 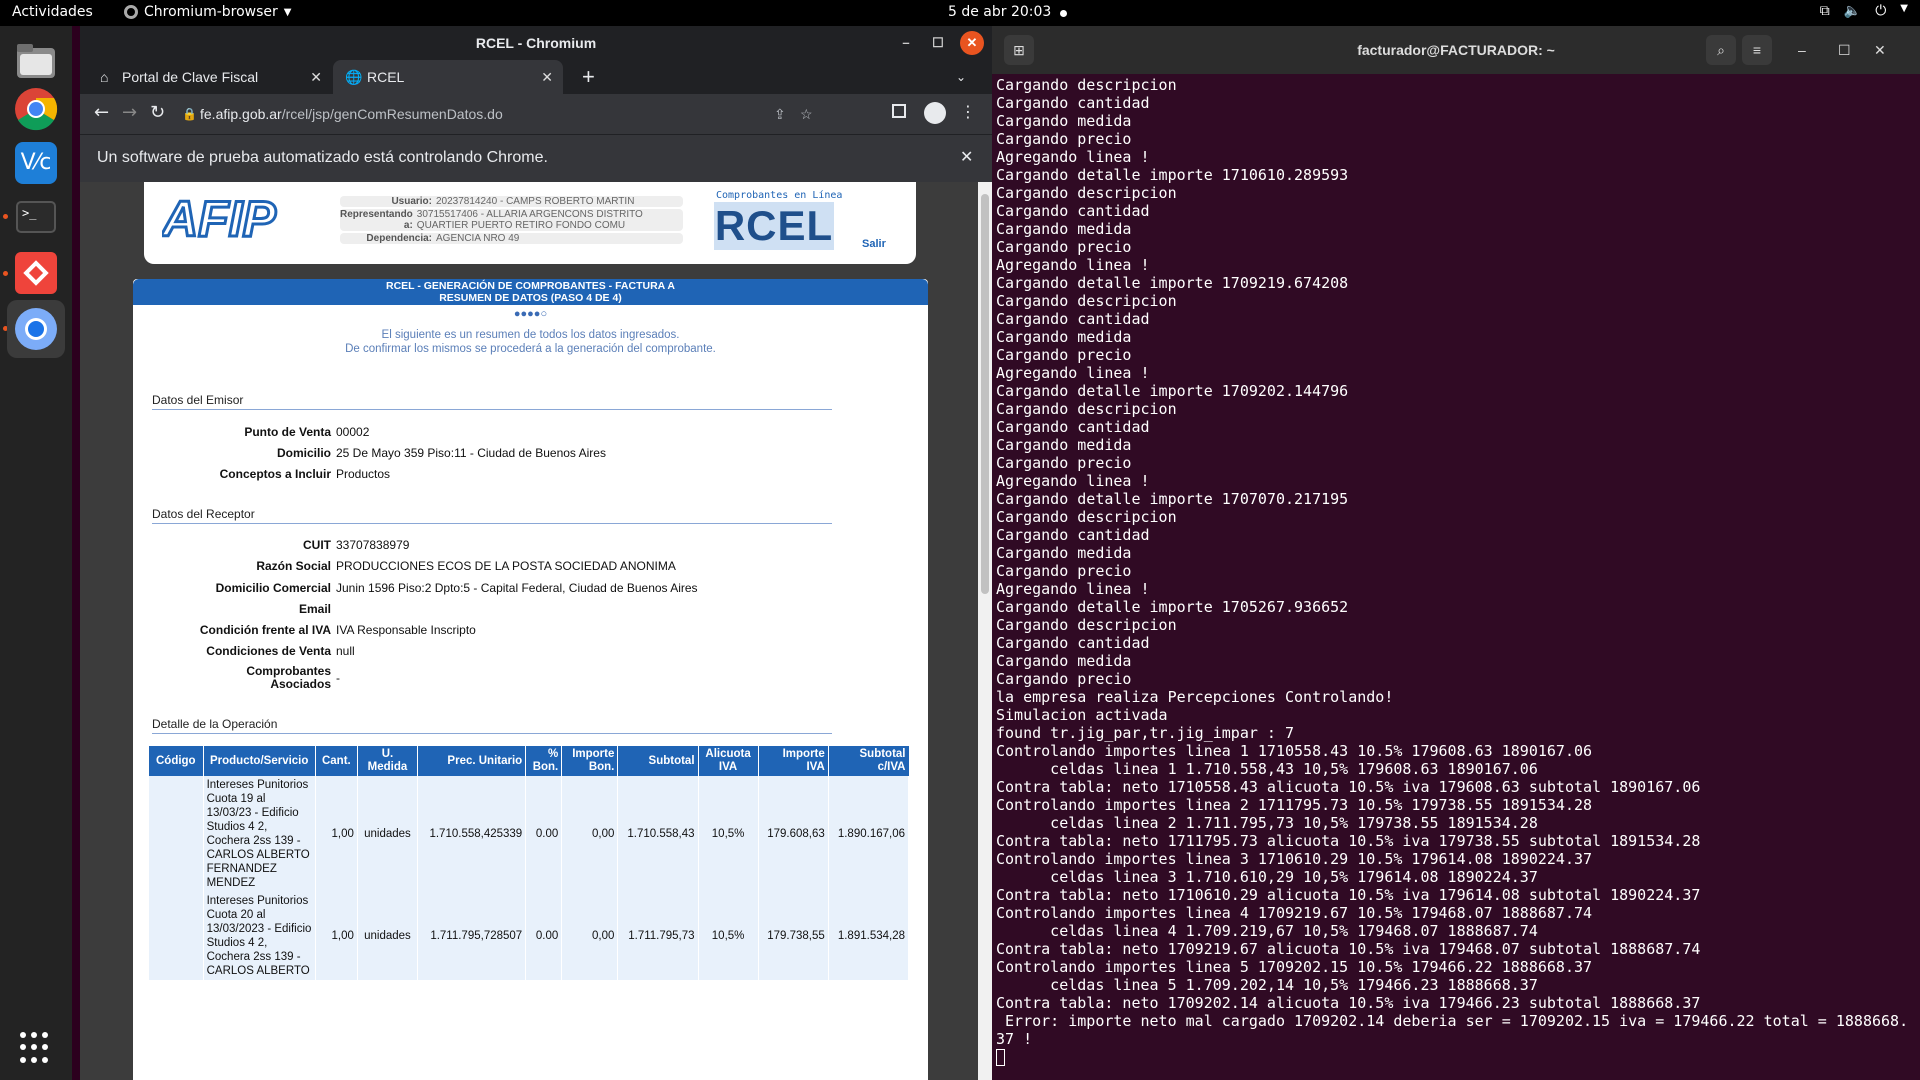 What do you see at coordinates (1757, 50) in the screenshot?
I see `hamburger-menu-icon: ≡` at bounding box center [1757, 50].